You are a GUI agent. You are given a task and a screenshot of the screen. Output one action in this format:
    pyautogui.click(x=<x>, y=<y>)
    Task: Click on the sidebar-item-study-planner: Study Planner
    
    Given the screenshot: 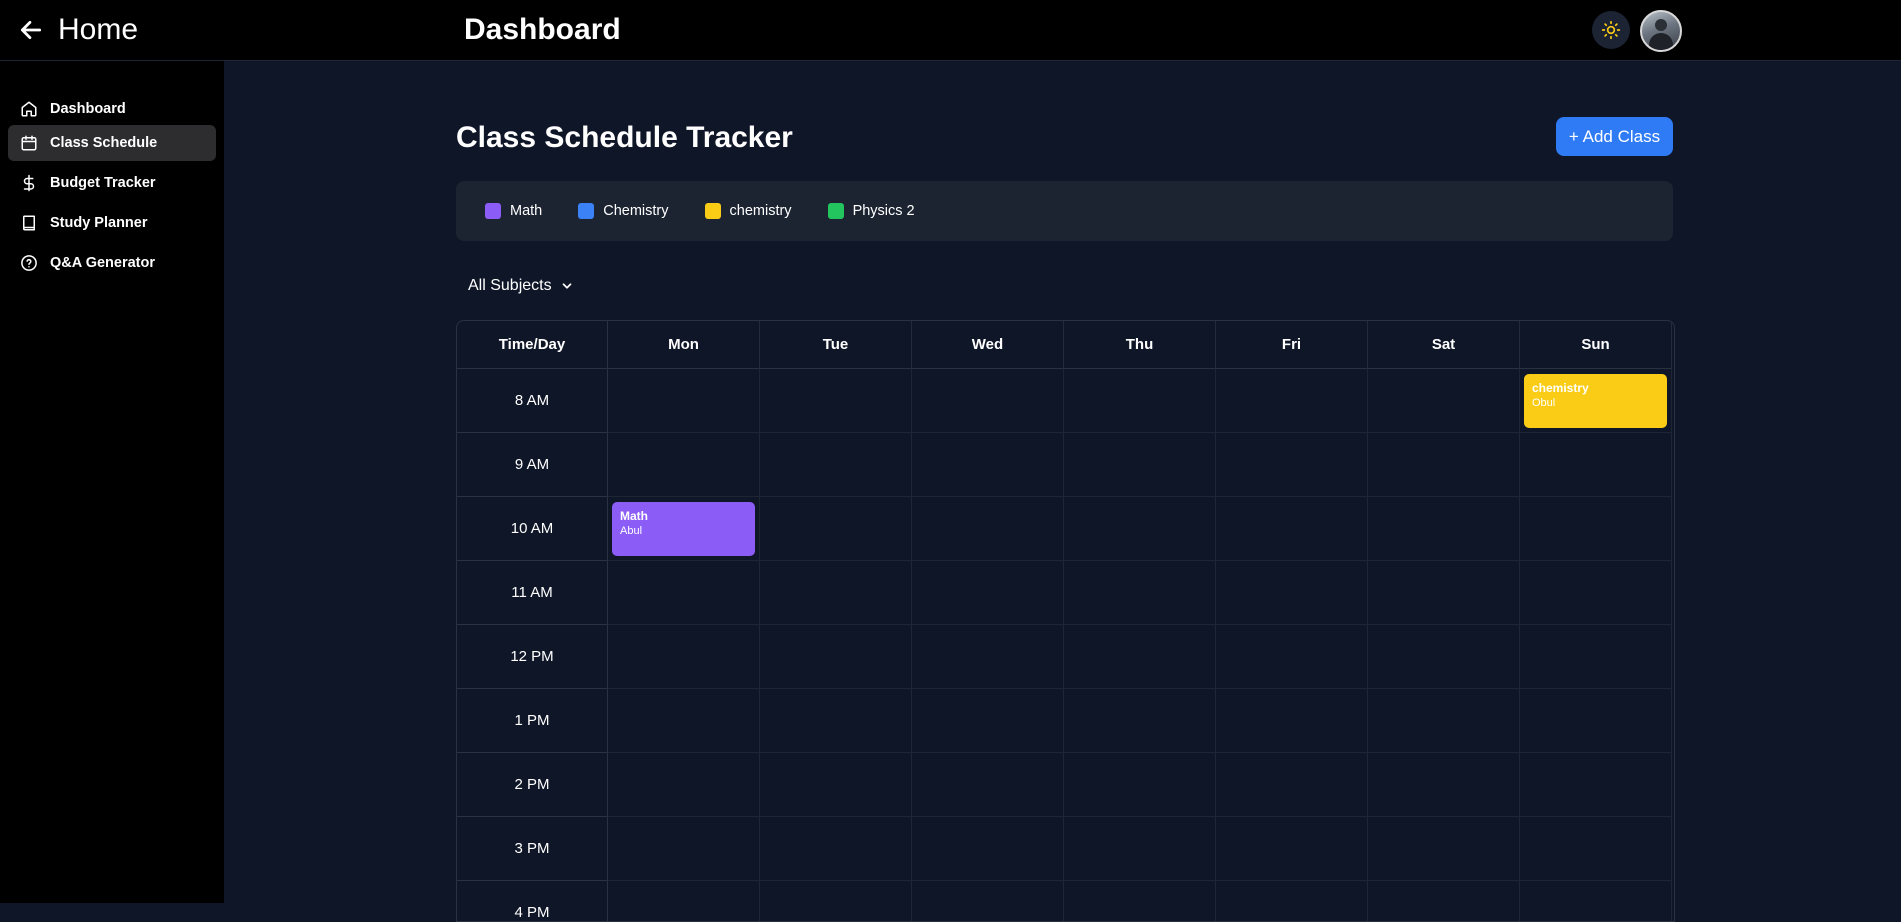 What is the action you would take?
    pyautogui.click(x=112, y=223)
    